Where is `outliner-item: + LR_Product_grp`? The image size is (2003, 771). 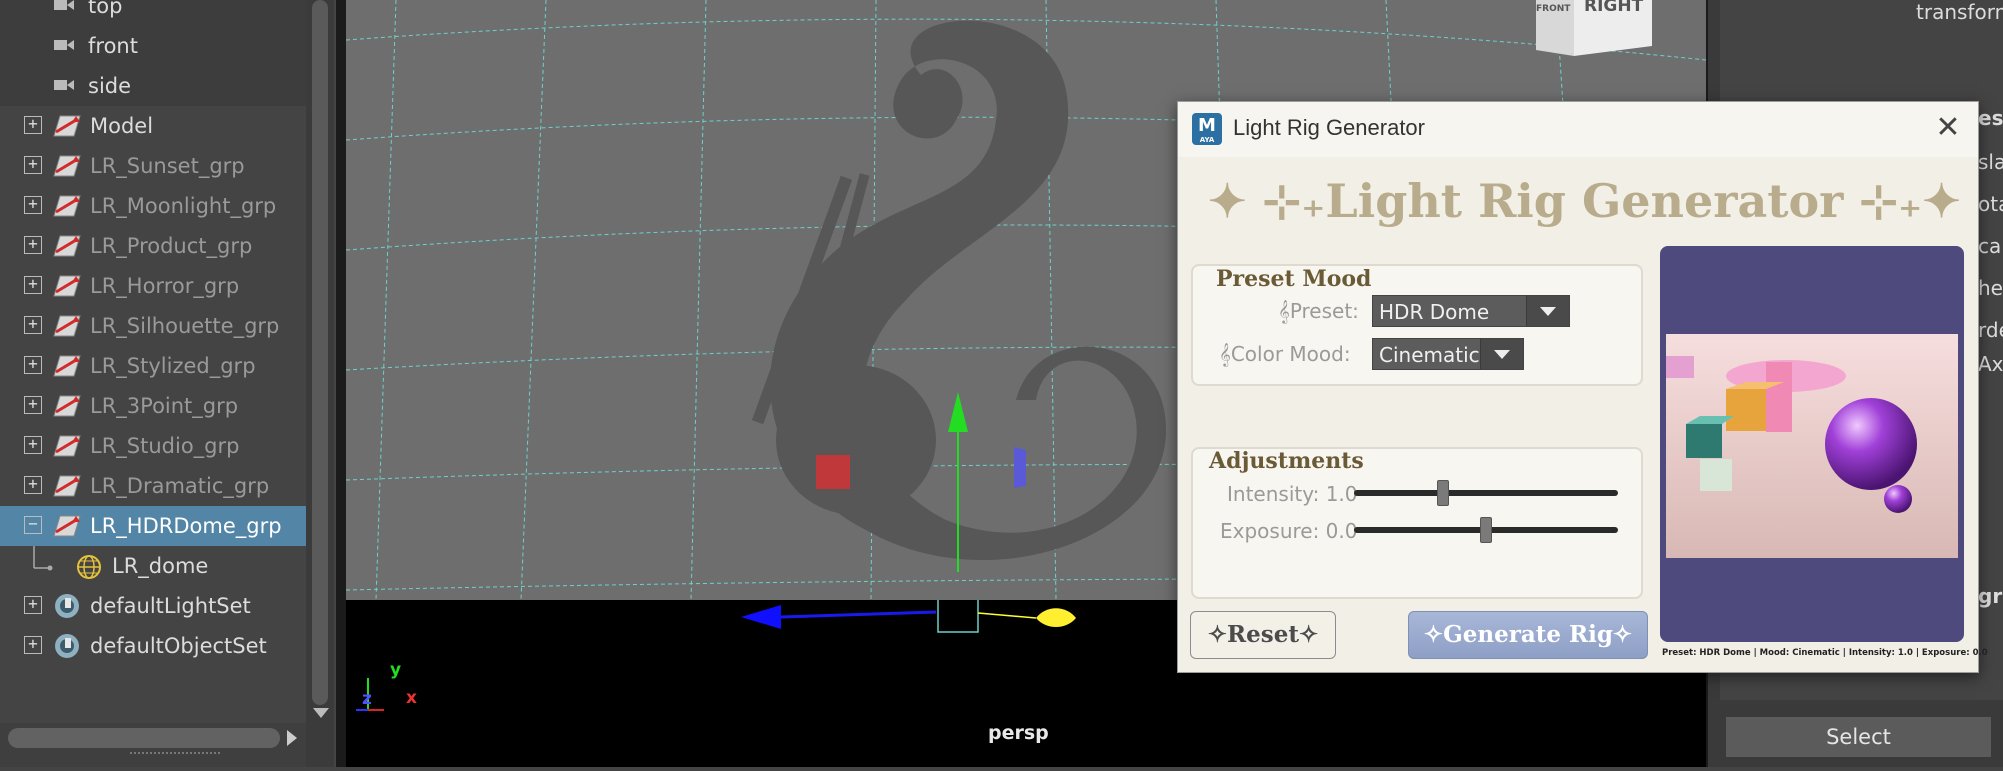
outliner-item: + LR_Product_grp is located at coordinates (153, 246).